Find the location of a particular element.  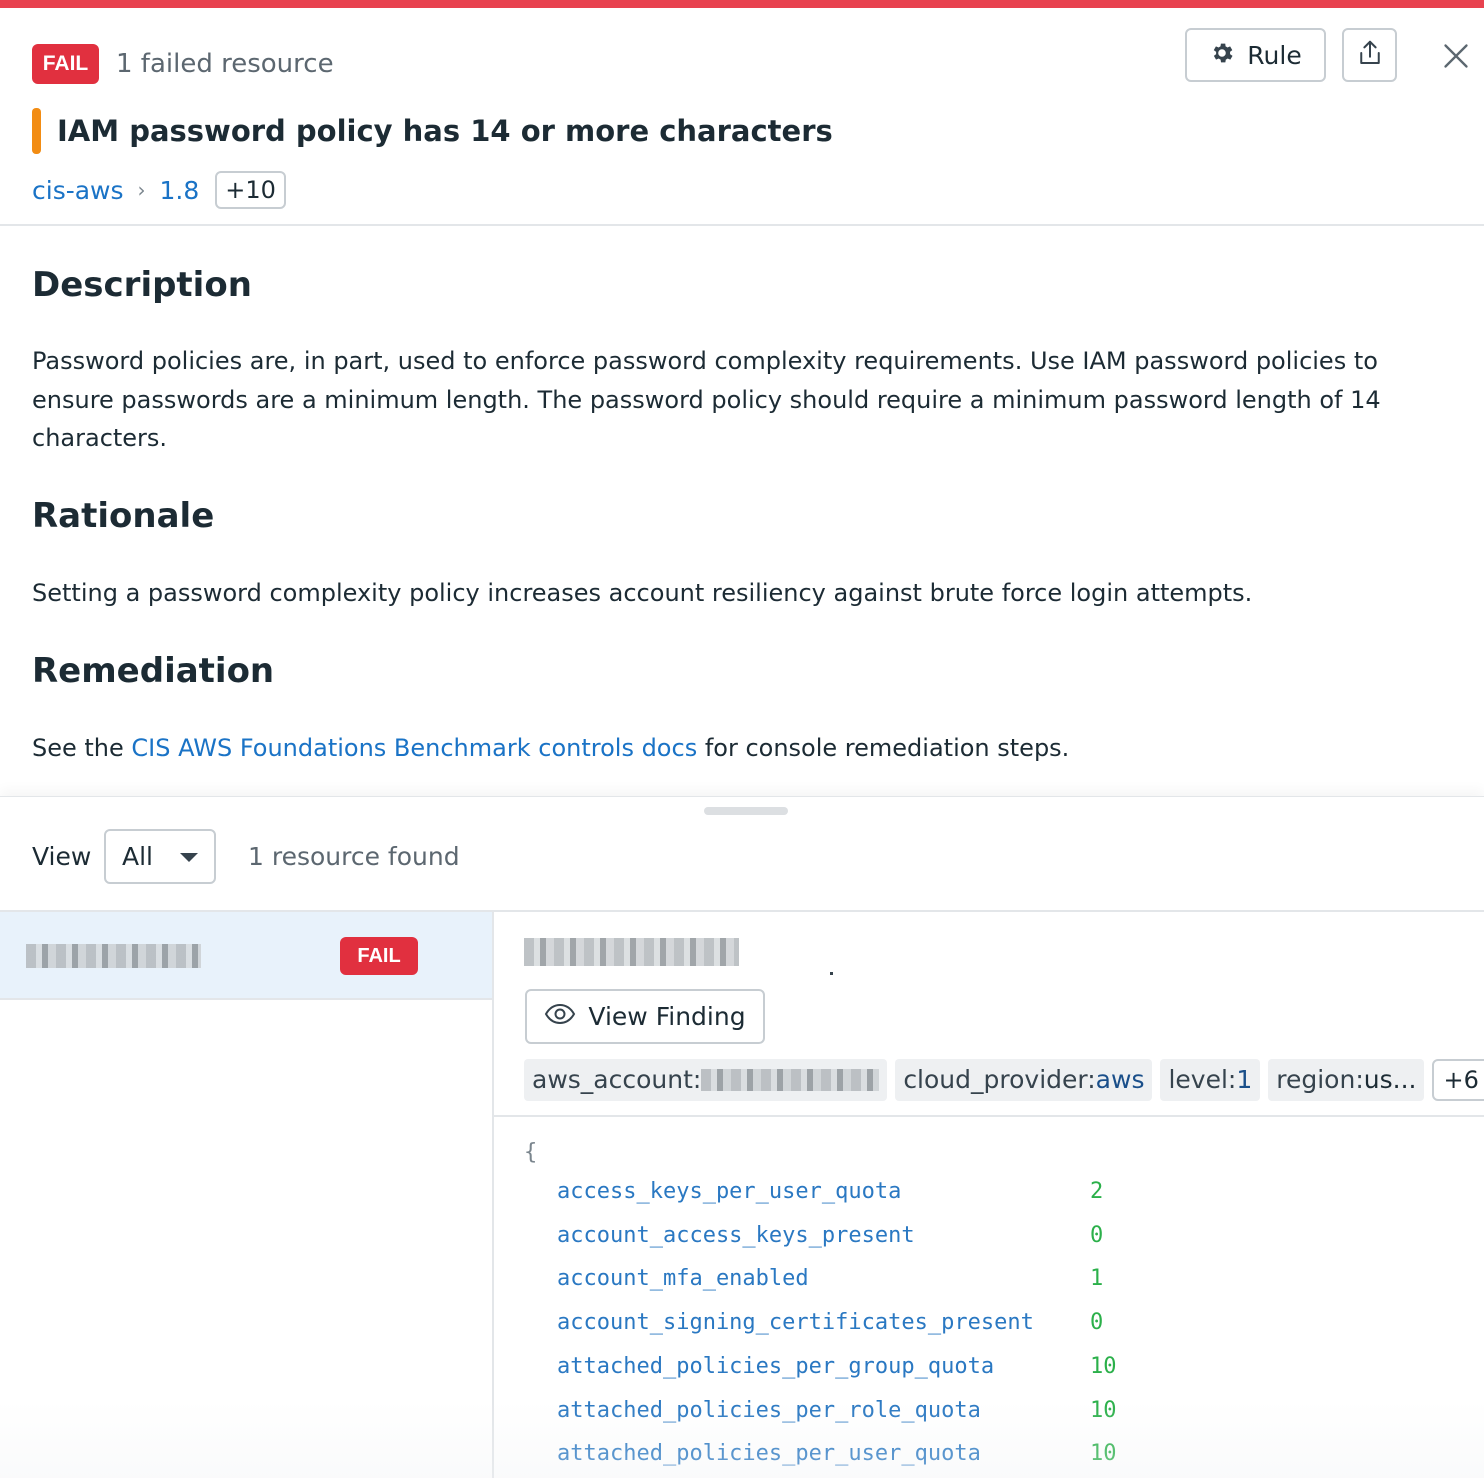

export-button is located at coordinates (1369, 55).